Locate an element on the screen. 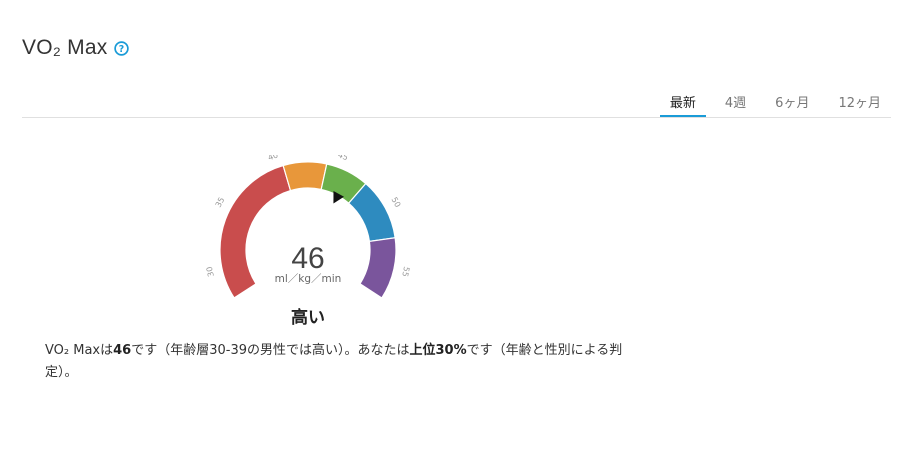 The image size is (903, 465). gauge-unit: ml／kg／min is located at coordinates (308, 279).